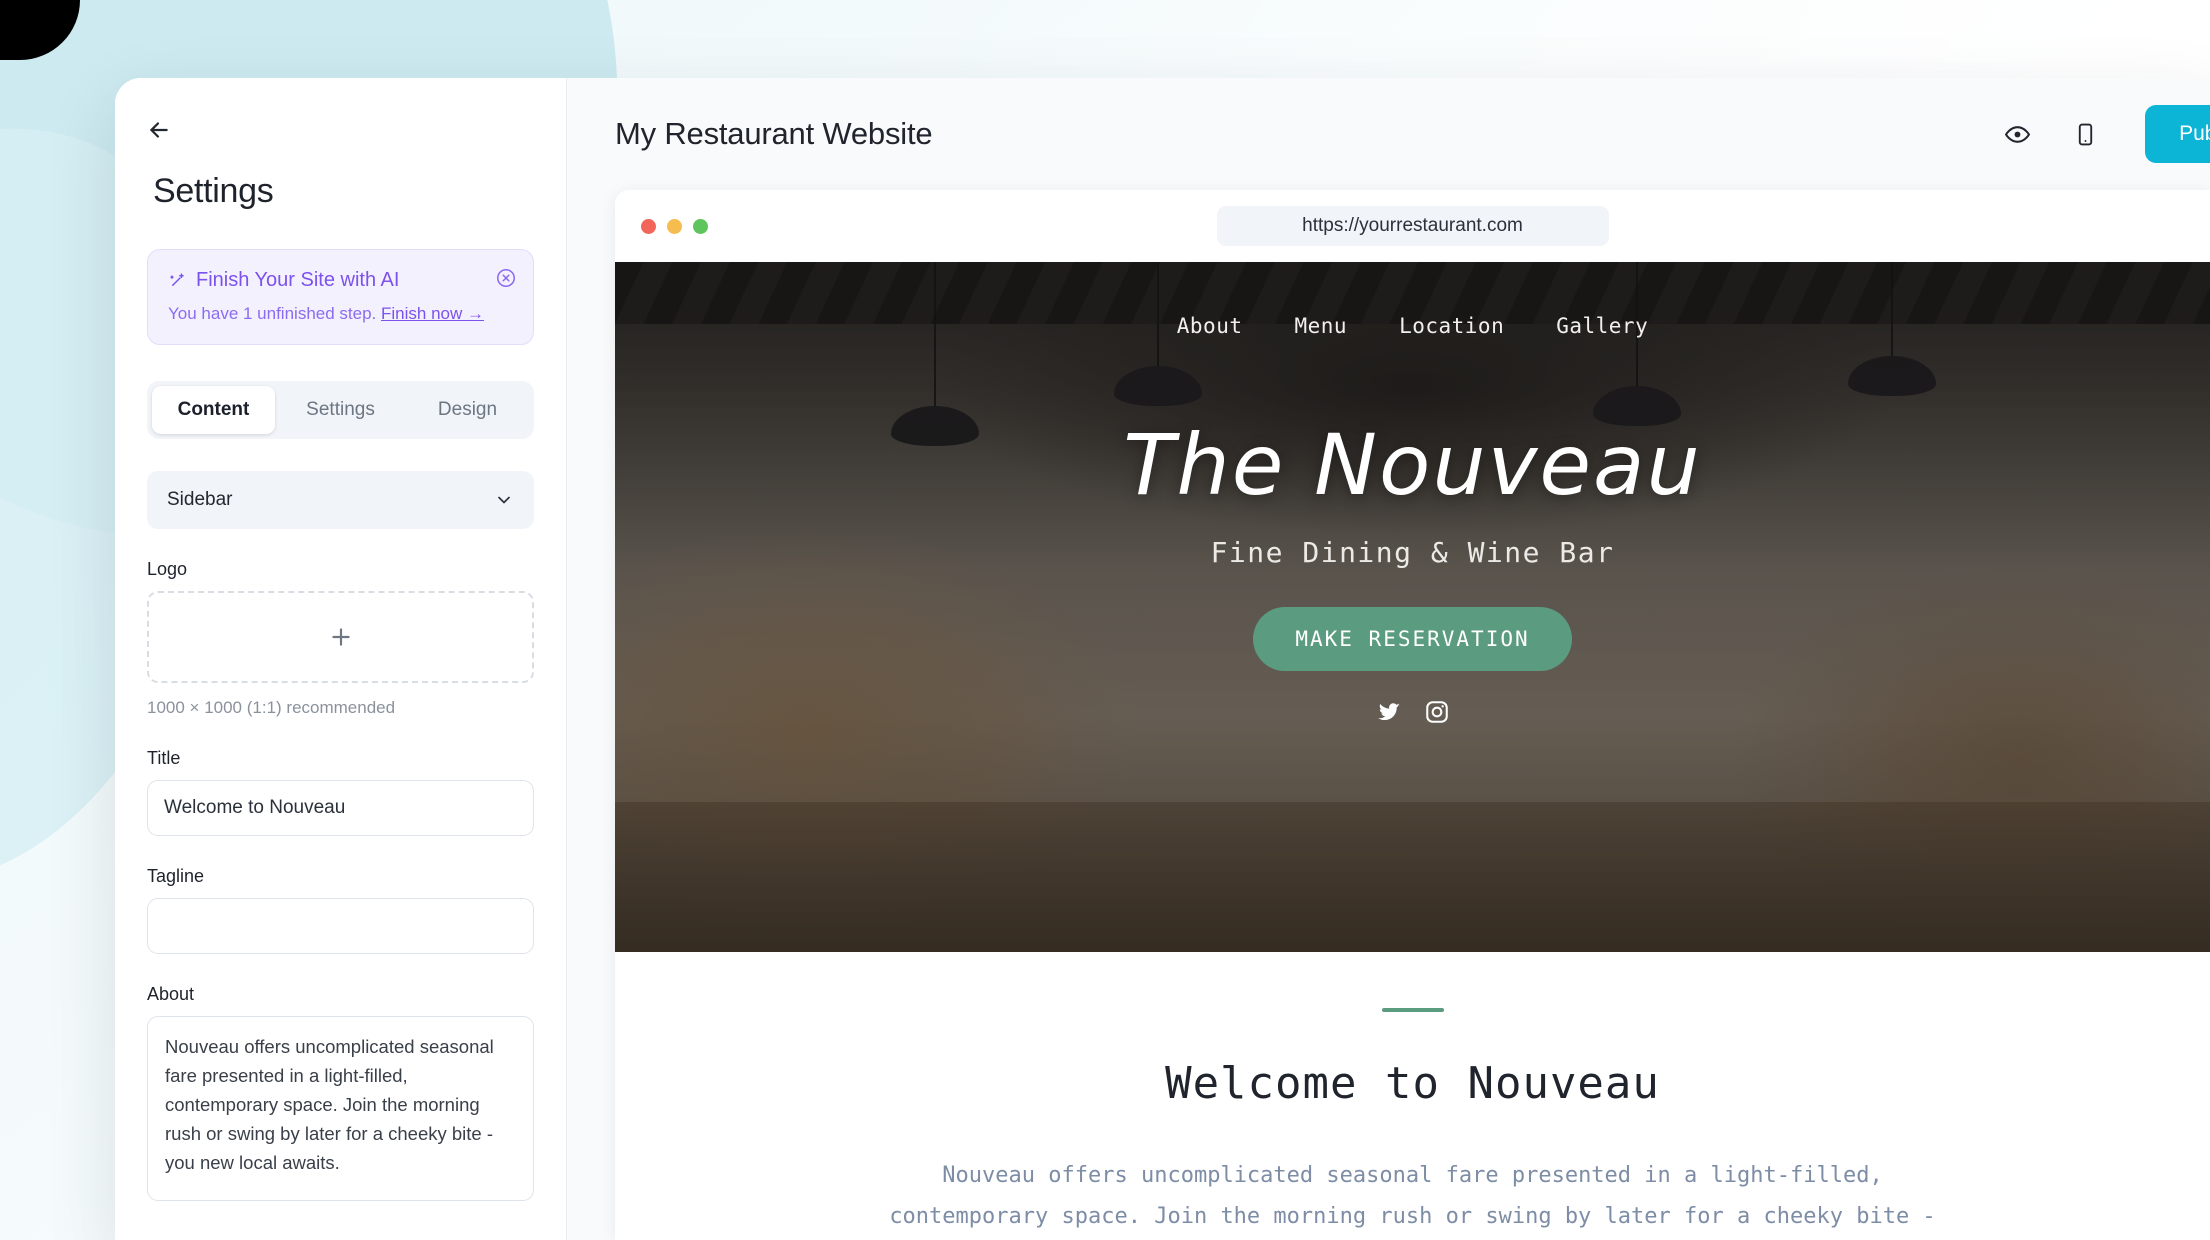 This screenshot has height=1240, width=2210. What do you see at coordinates (774, 133) in the screenshot?
I see `site-name-heading: My Restaurant Website` at bounding box center [774, 133].